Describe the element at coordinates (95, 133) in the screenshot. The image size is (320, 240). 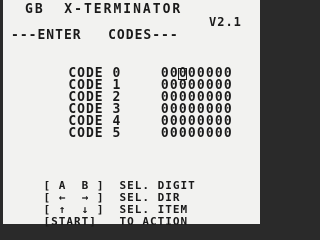
I see `code-label: CODE 5` at that location.